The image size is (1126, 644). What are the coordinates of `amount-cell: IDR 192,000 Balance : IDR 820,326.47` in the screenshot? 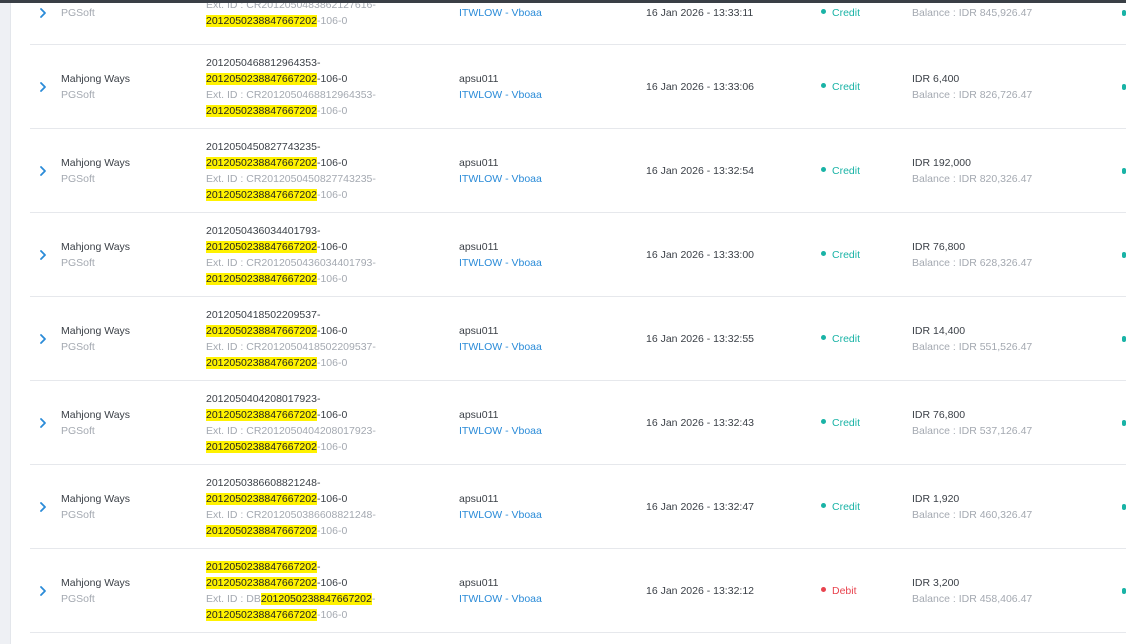 It's located at (972, 171).